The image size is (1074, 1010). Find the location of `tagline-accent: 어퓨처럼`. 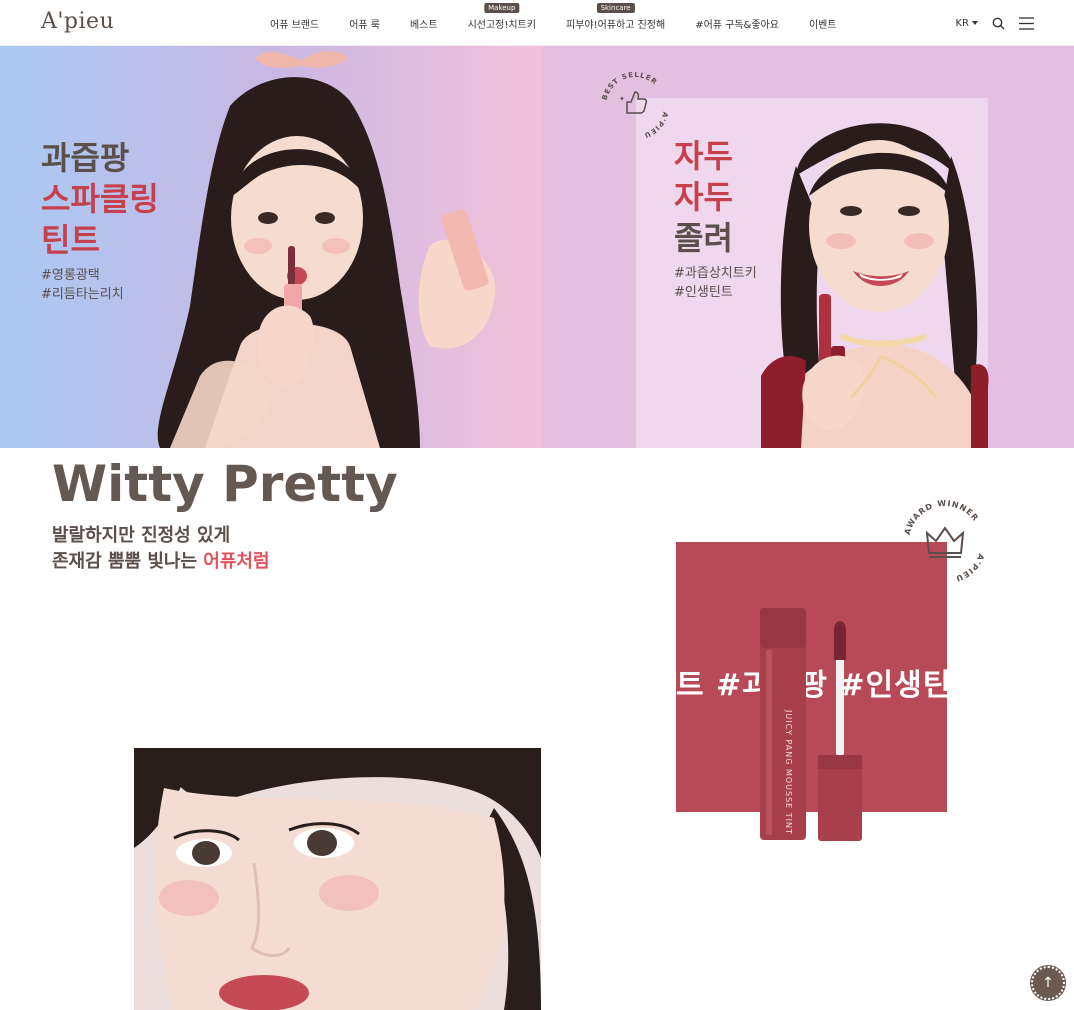

tagline-accent: 어퓨처럼 is located at coordinates (236, 561).